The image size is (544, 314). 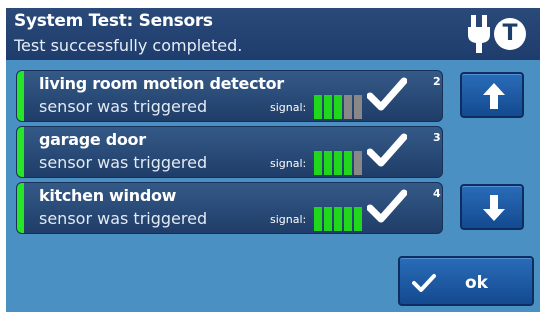 I want to click on sensor-index: 3, so click(x=437, y=137).